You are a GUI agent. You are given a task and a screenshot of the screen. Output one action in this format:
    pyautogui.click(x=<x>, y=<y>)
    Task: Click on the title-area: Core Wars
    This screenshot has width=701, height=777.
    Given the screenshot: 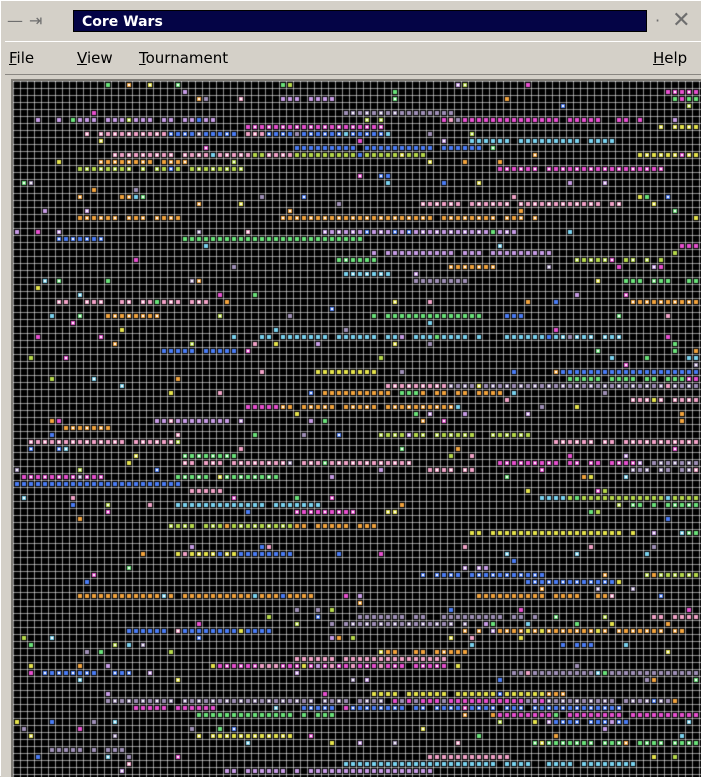 What is the action you would take?
    pyautogui.click(x=360, y=21)
    